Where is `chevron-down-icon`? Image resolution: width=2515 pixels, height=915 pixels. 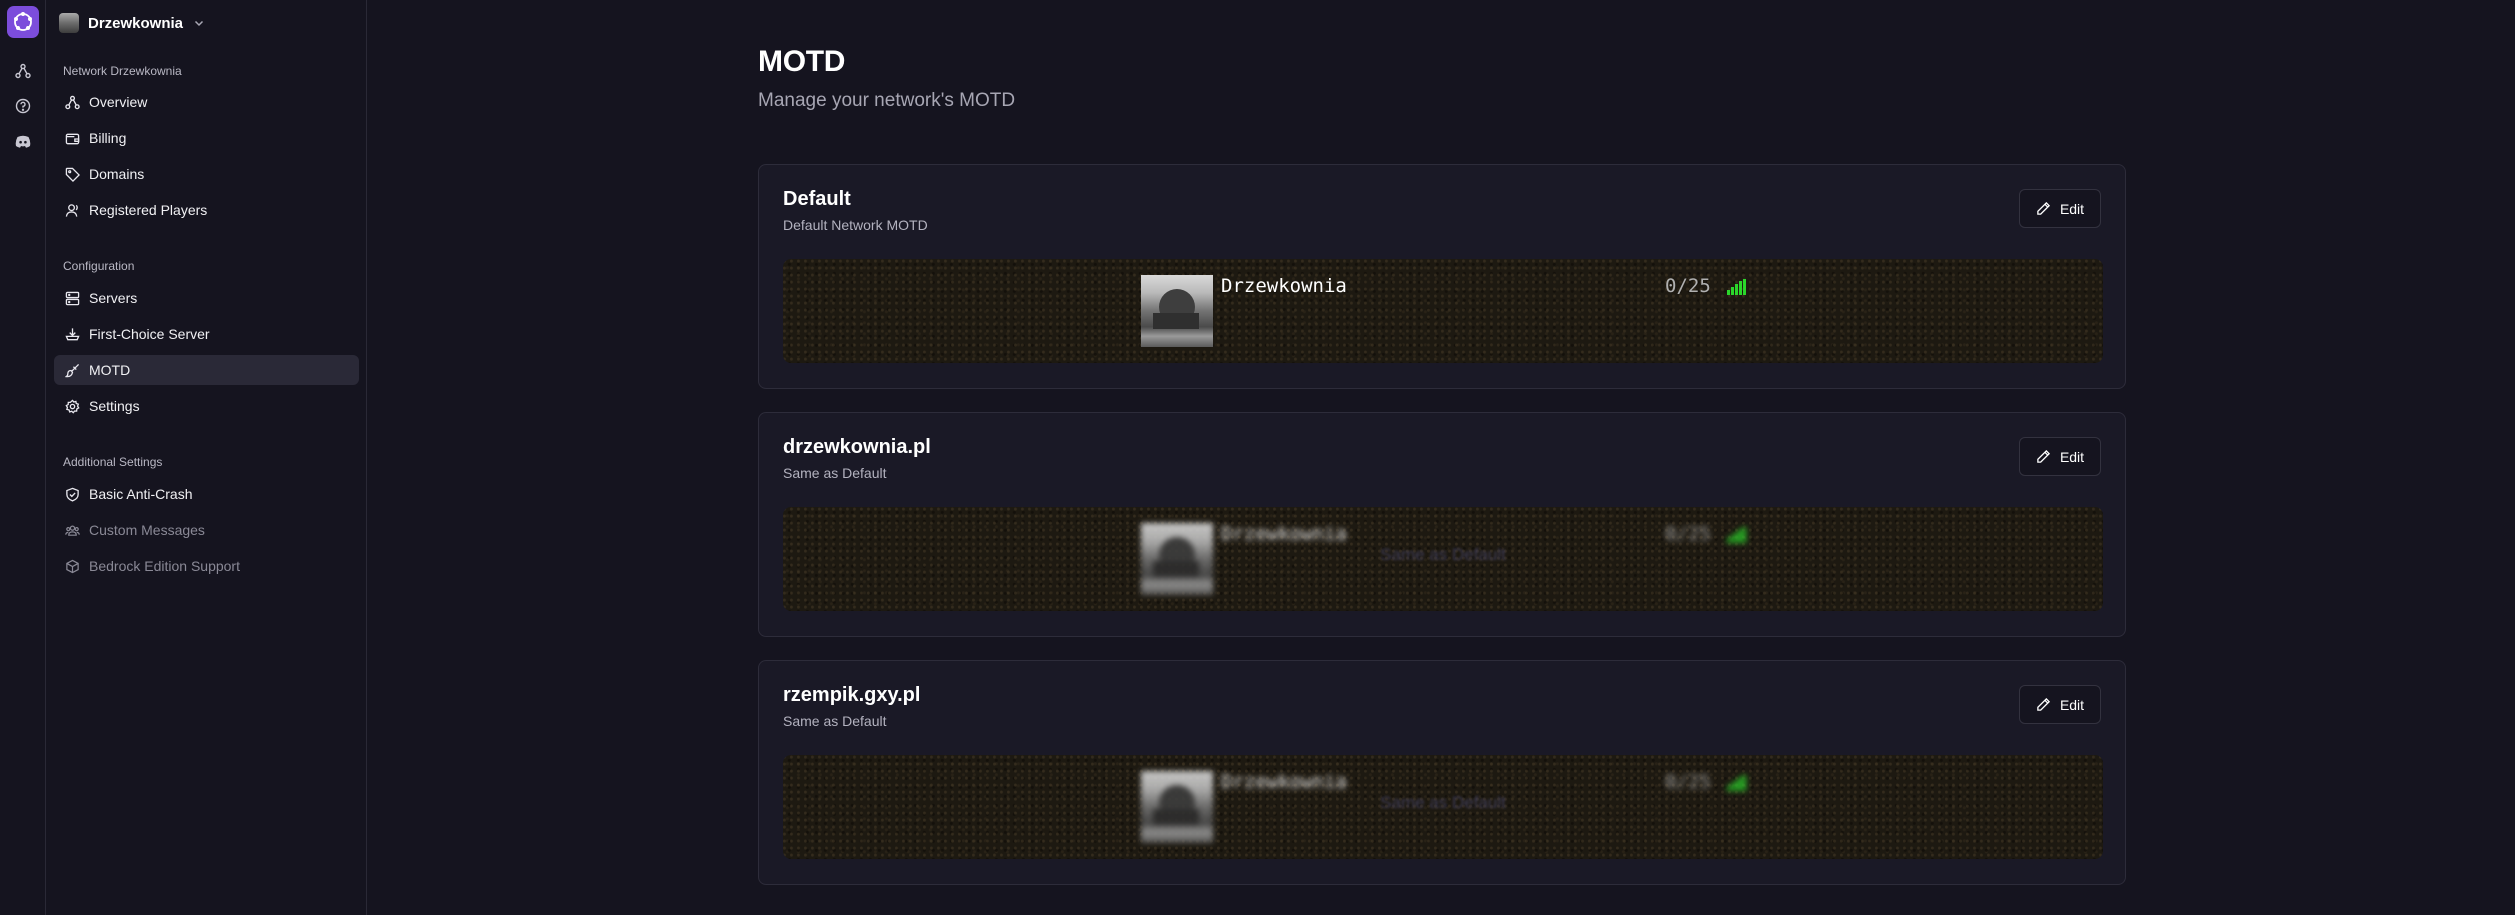
chevron-down-icon is located at coordinates (199, 23).